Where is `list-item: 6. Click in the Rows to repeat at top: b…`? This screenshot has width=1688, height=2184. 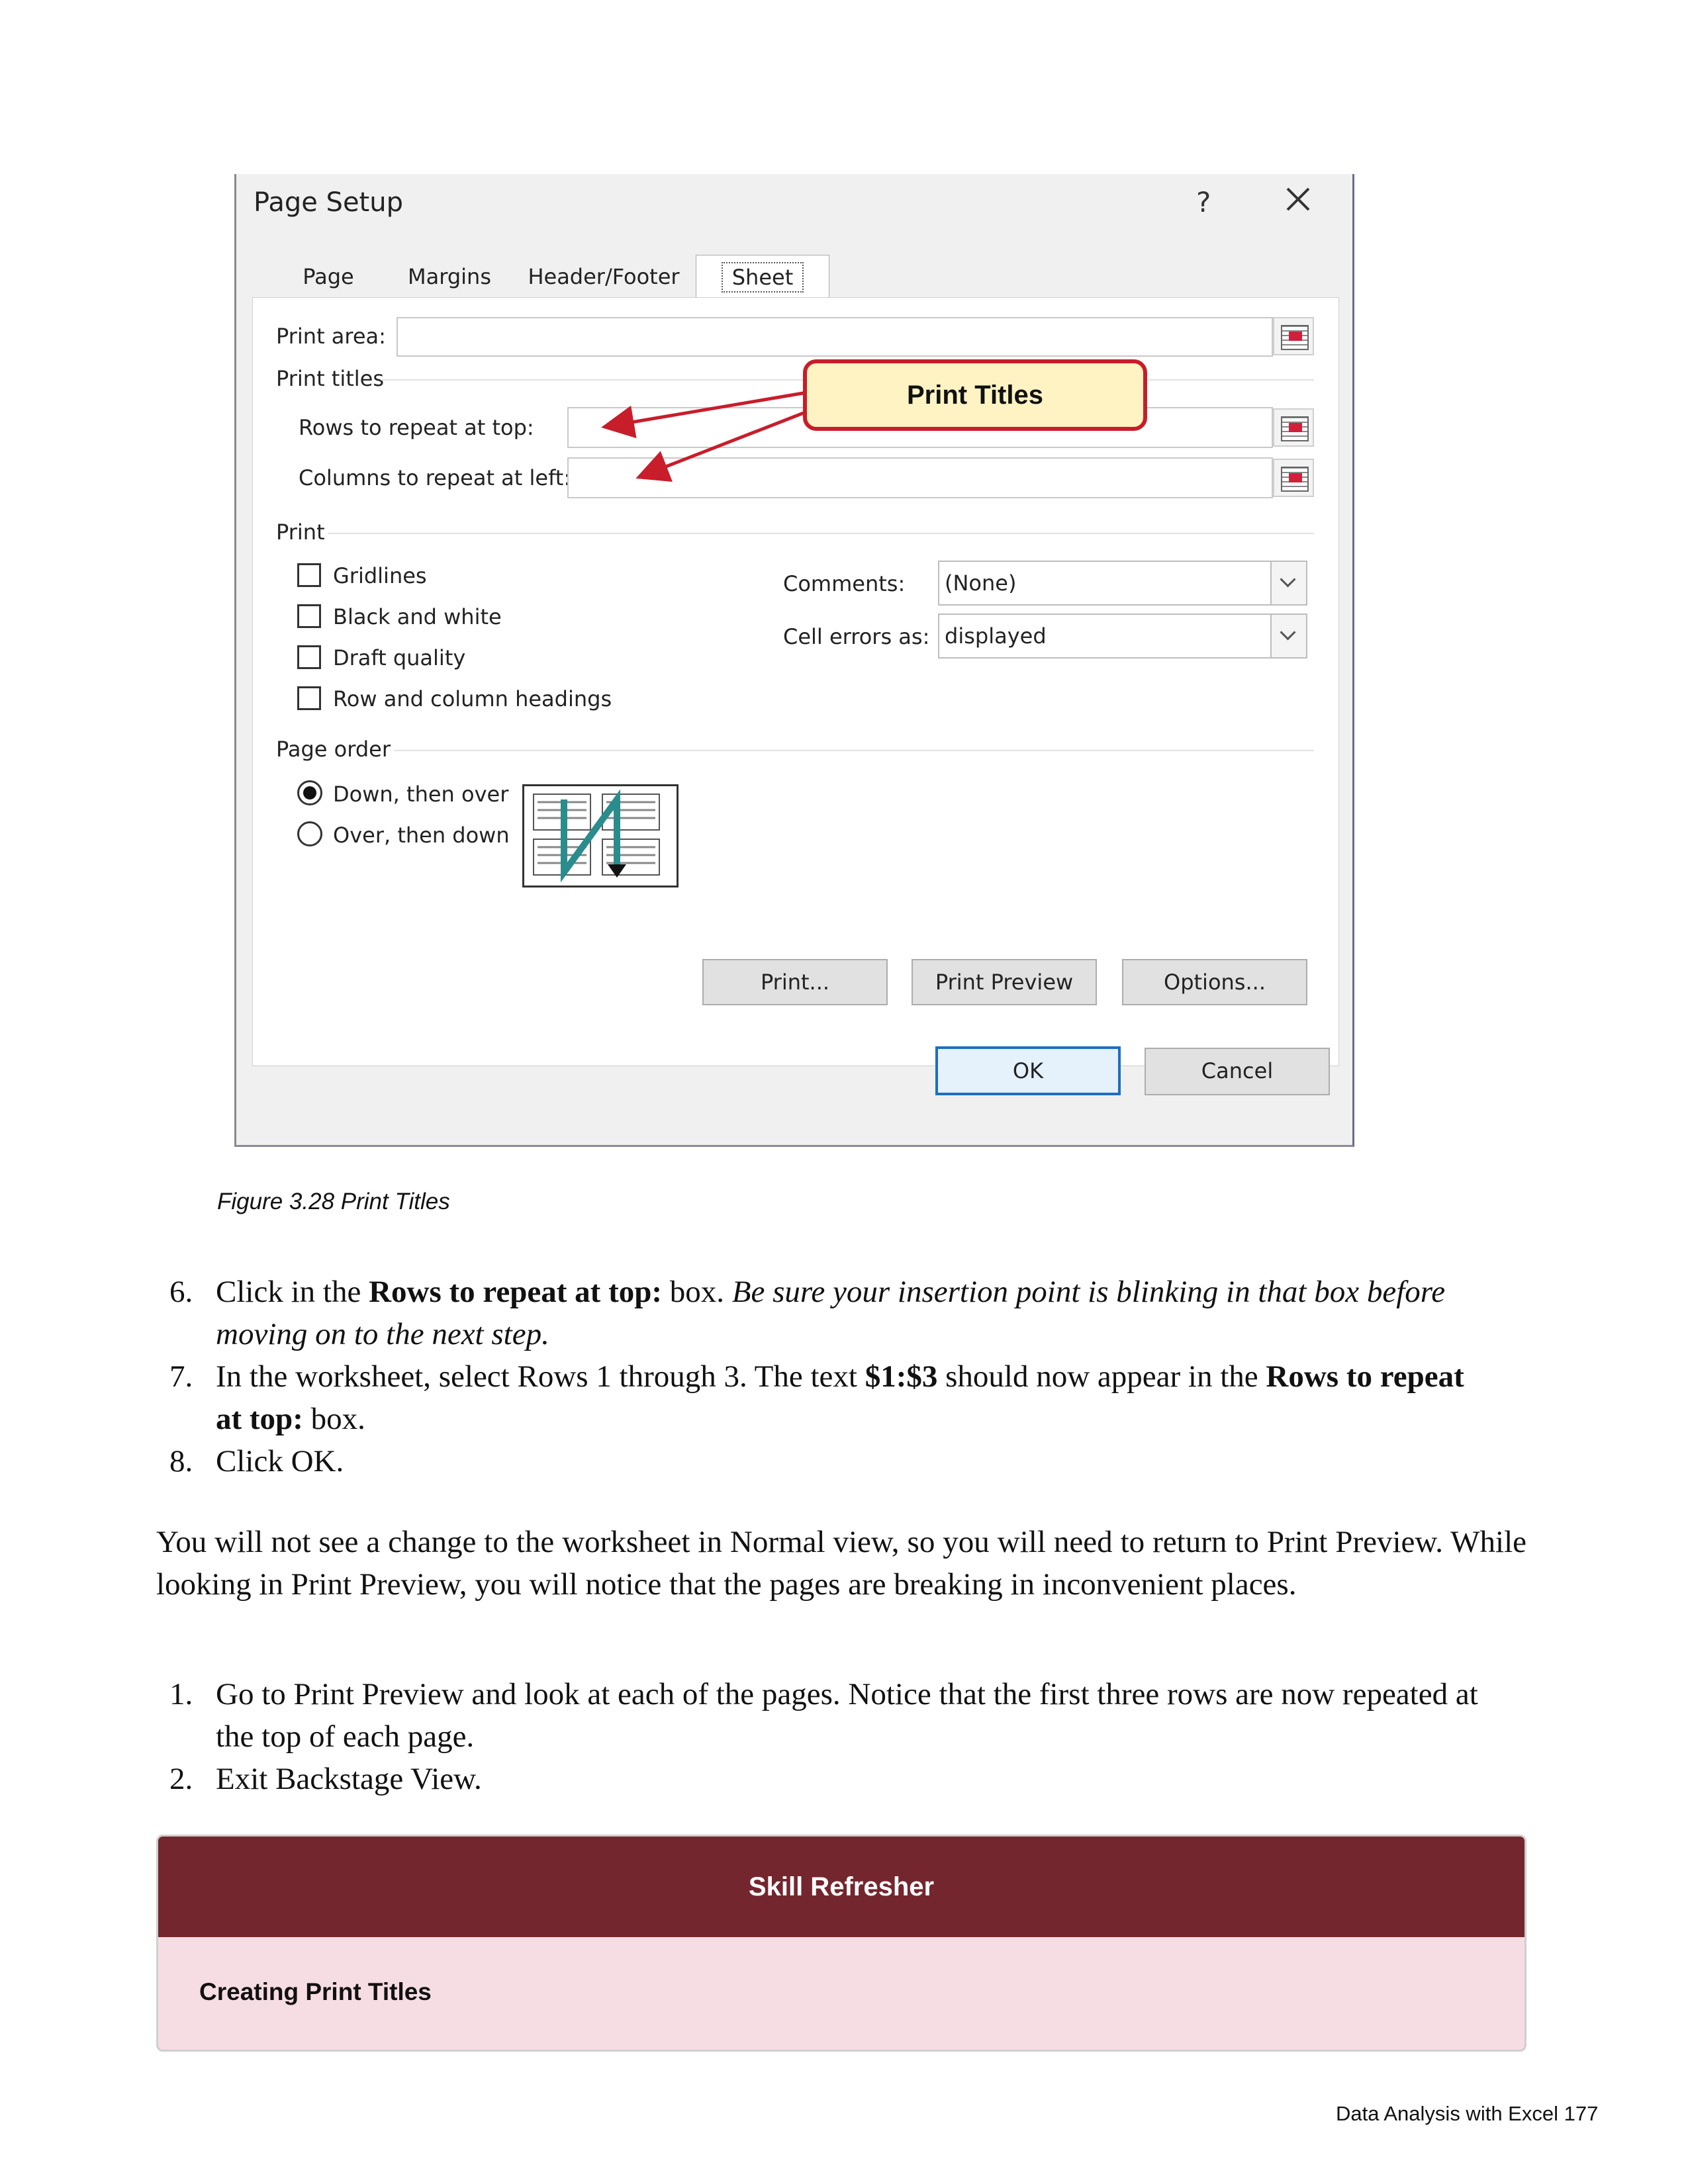 list-item: 6. Click in the Rows to repeat at top: b… is located at coordinates (831, 1313).